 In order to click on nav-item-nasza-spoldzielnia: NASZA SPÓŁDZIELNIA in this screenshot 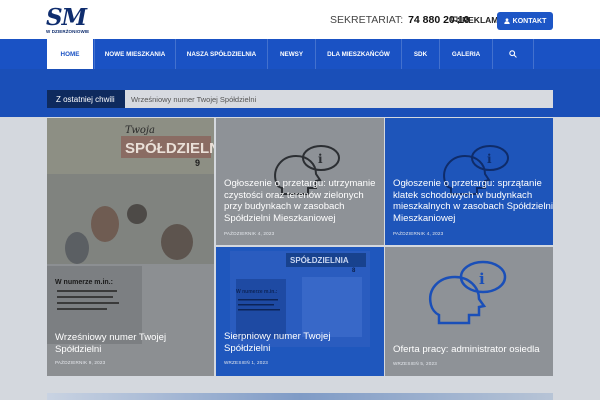, I will do `click(221, 54)`.